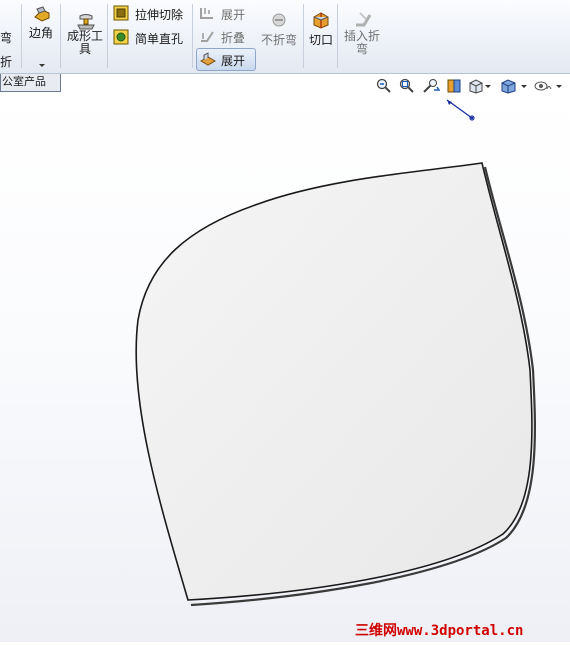 The image size is (570, 645). What do you see at coordinates (439, 631) in the screenshot?
I see `watermark-text: 三维网www.3dportal.cn` at bounding box center [439, 631].